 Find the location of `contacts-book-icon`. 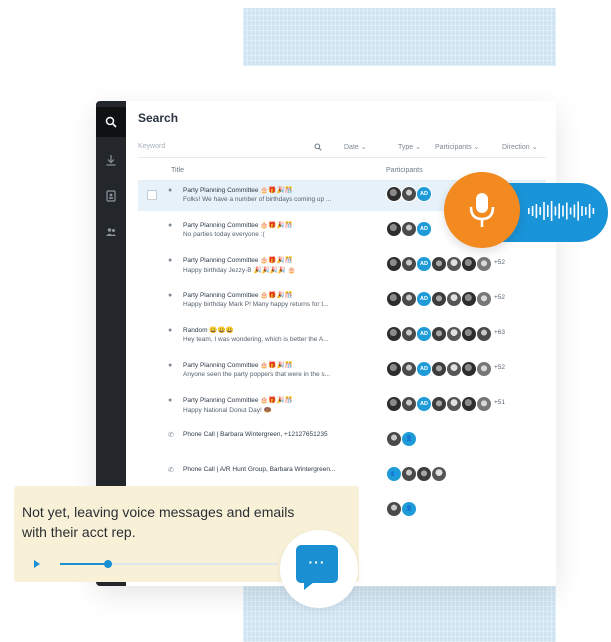

contacts-book-icon is located at coordinates (111, 196).